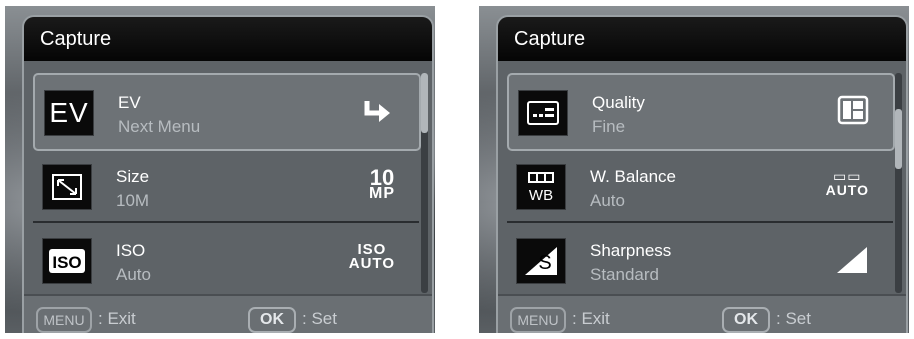  Describe the element at coordinates (371, 263) in the screenshot. I see `iso-auto-bottom: AUTO` at that location.